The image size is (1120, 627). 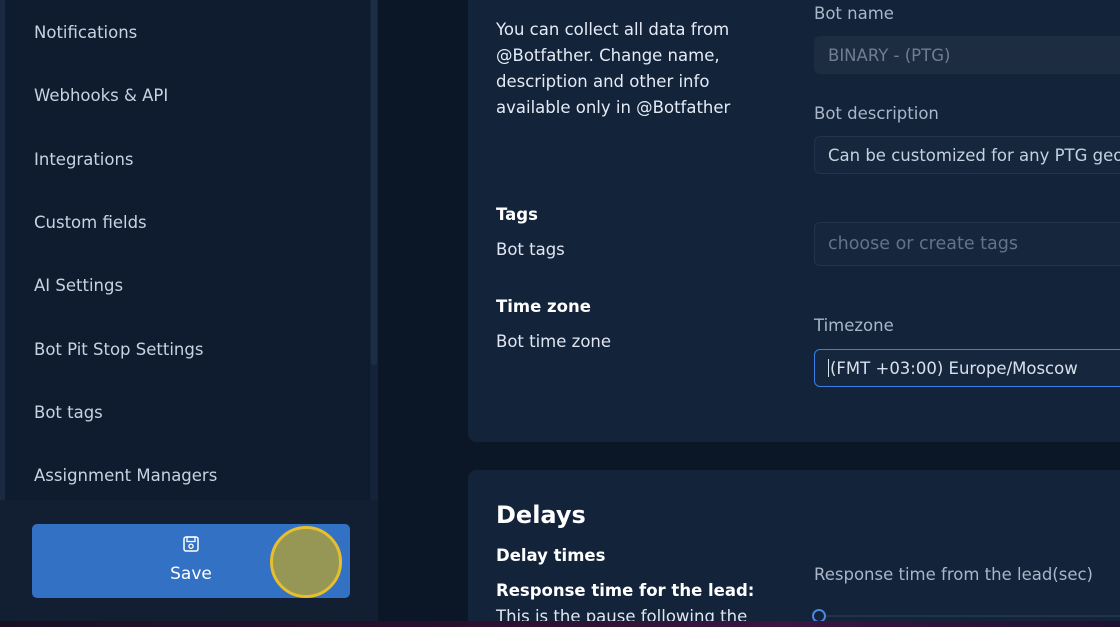 What do you see at coordinates (967, 155) in the screenshot?
I see `bot-description-field: Can be customized for any PTG geo` at bounding box center [967, 155].